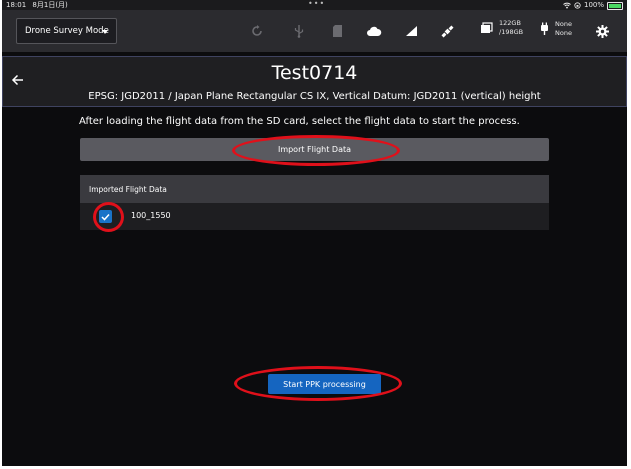 The height and width of the screenshot is (469, 631). I want to click on battery-percent: 100%, so click(593, 5).